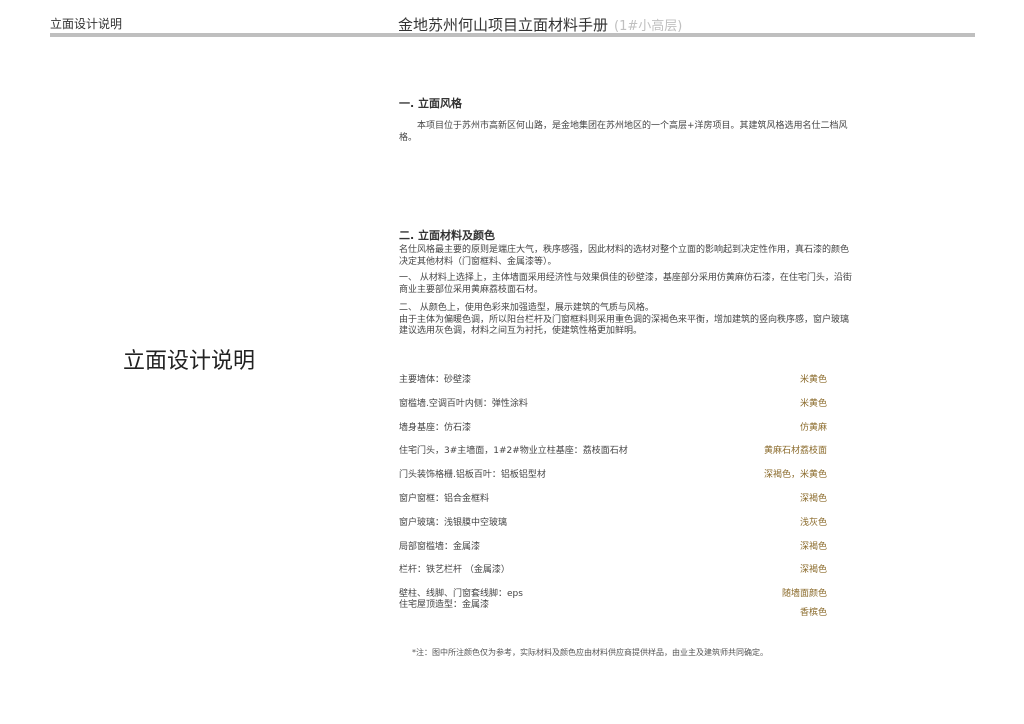 The height and width of the screenshot is (724, 1024). Describe the element at coordinates (431, 103) in the screenshot. I see `section-heading-style: 一. 立面风格` at that location.